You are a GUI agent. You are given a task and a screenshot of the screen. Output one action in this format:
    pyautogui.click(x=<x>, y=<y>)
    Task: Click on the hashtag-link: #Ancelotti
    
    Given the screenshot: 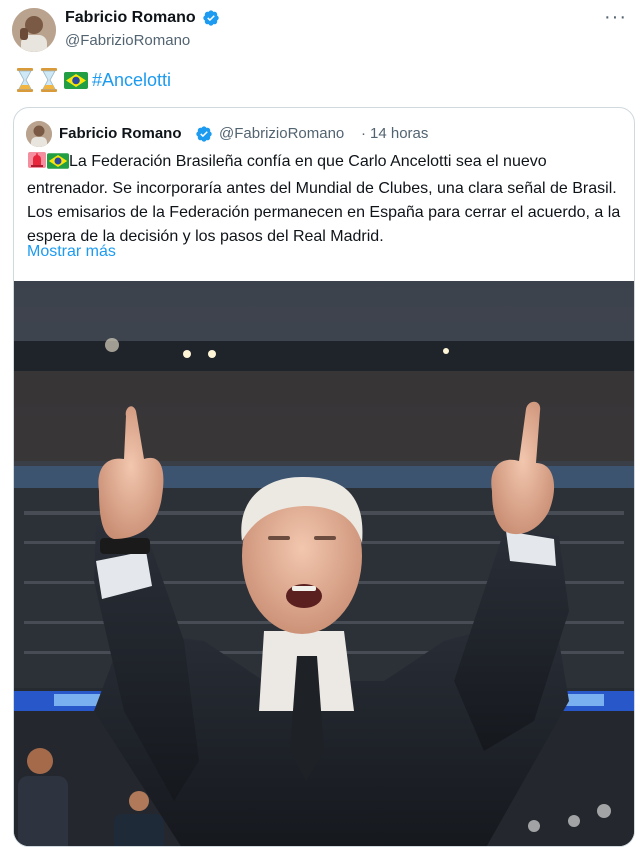 What is the action you would take?
    pyautogui.click(x=131, y=80)
    